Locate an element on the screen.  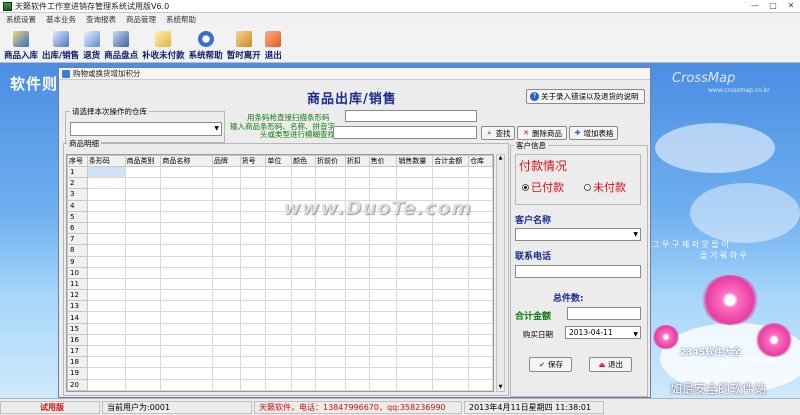
menu-item: 系统帮助 is located at coordinates (181, 19).